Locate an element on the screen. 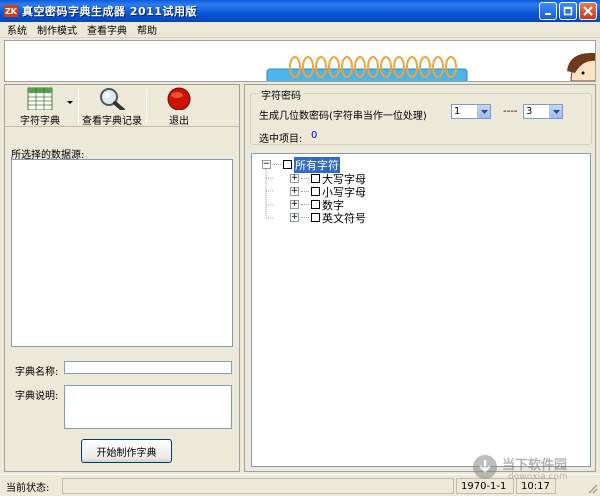  char-dict-label: 字符字典 is located at coordinates (40, 121).